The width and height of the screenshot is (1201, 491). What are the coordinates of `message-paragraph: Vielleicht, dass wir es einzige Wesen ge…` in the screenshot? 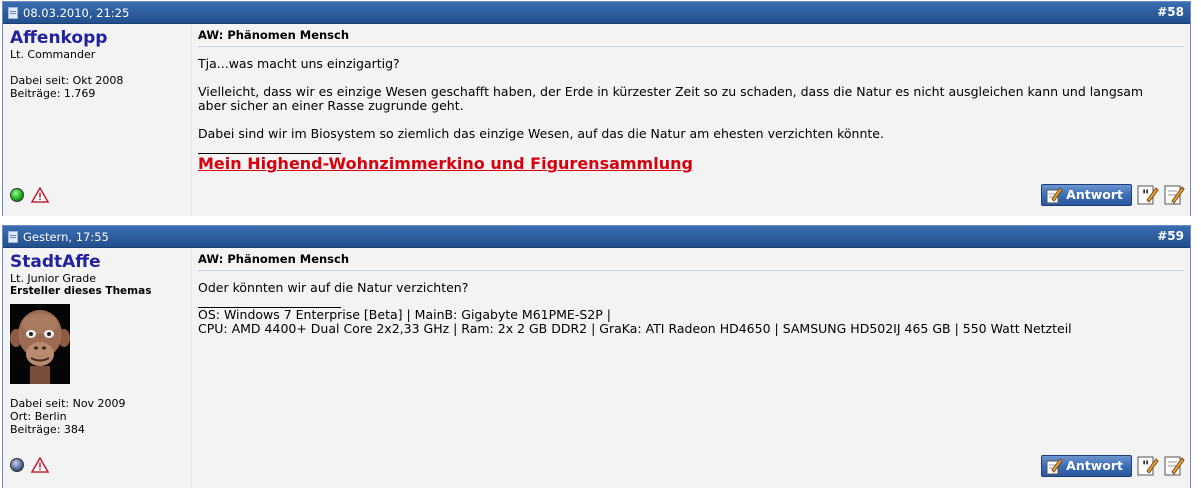 It's located at (671, 98).